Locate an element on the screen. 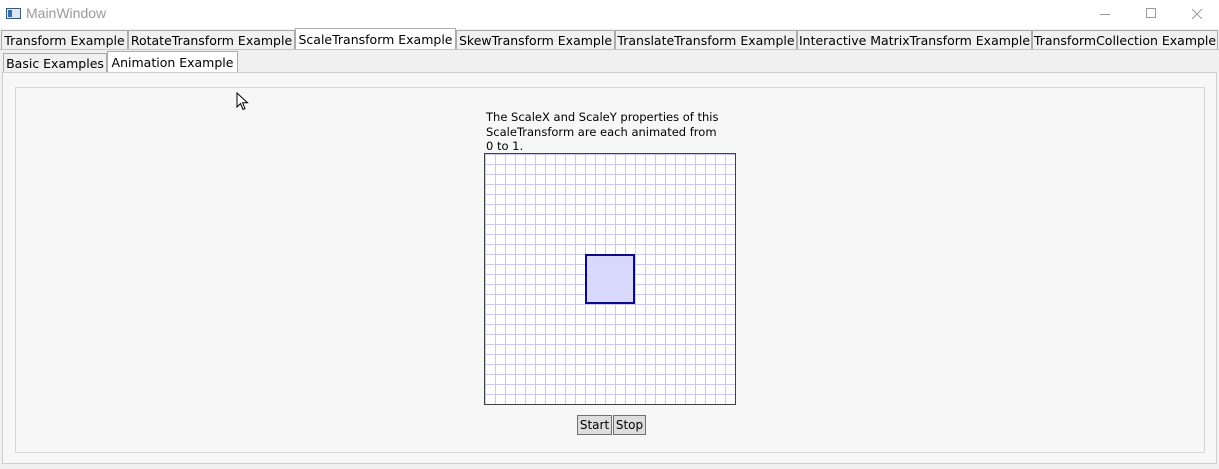 This screenshot has height=469, width=1219. sub-tab-strip: Basic Examples Animation Example is located at coordinates (300, 62).